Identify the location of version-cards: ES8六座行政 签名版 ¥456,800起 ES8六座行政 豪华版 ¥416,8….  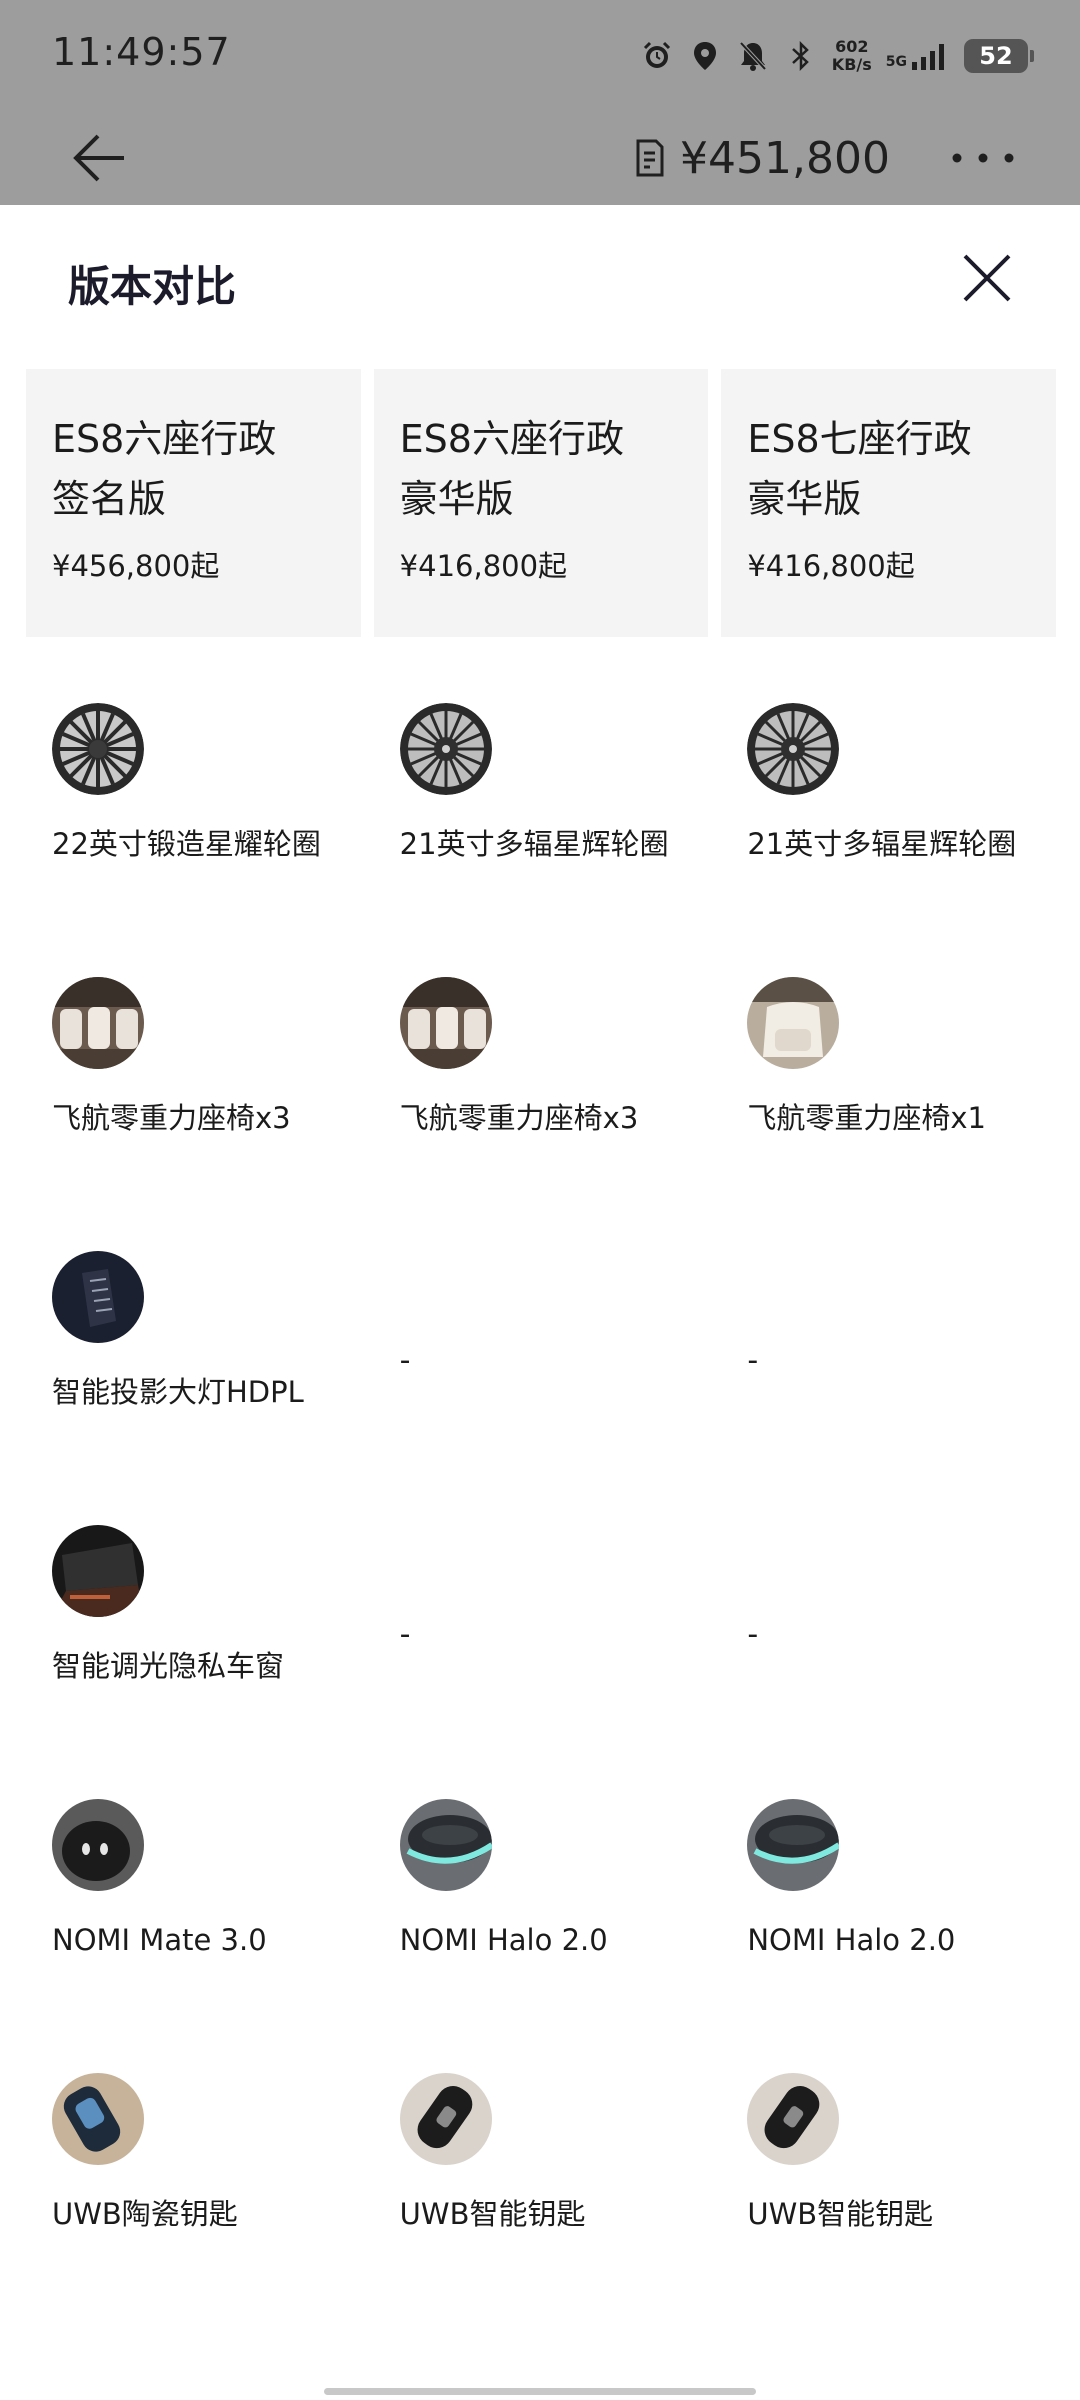
(541, 503).